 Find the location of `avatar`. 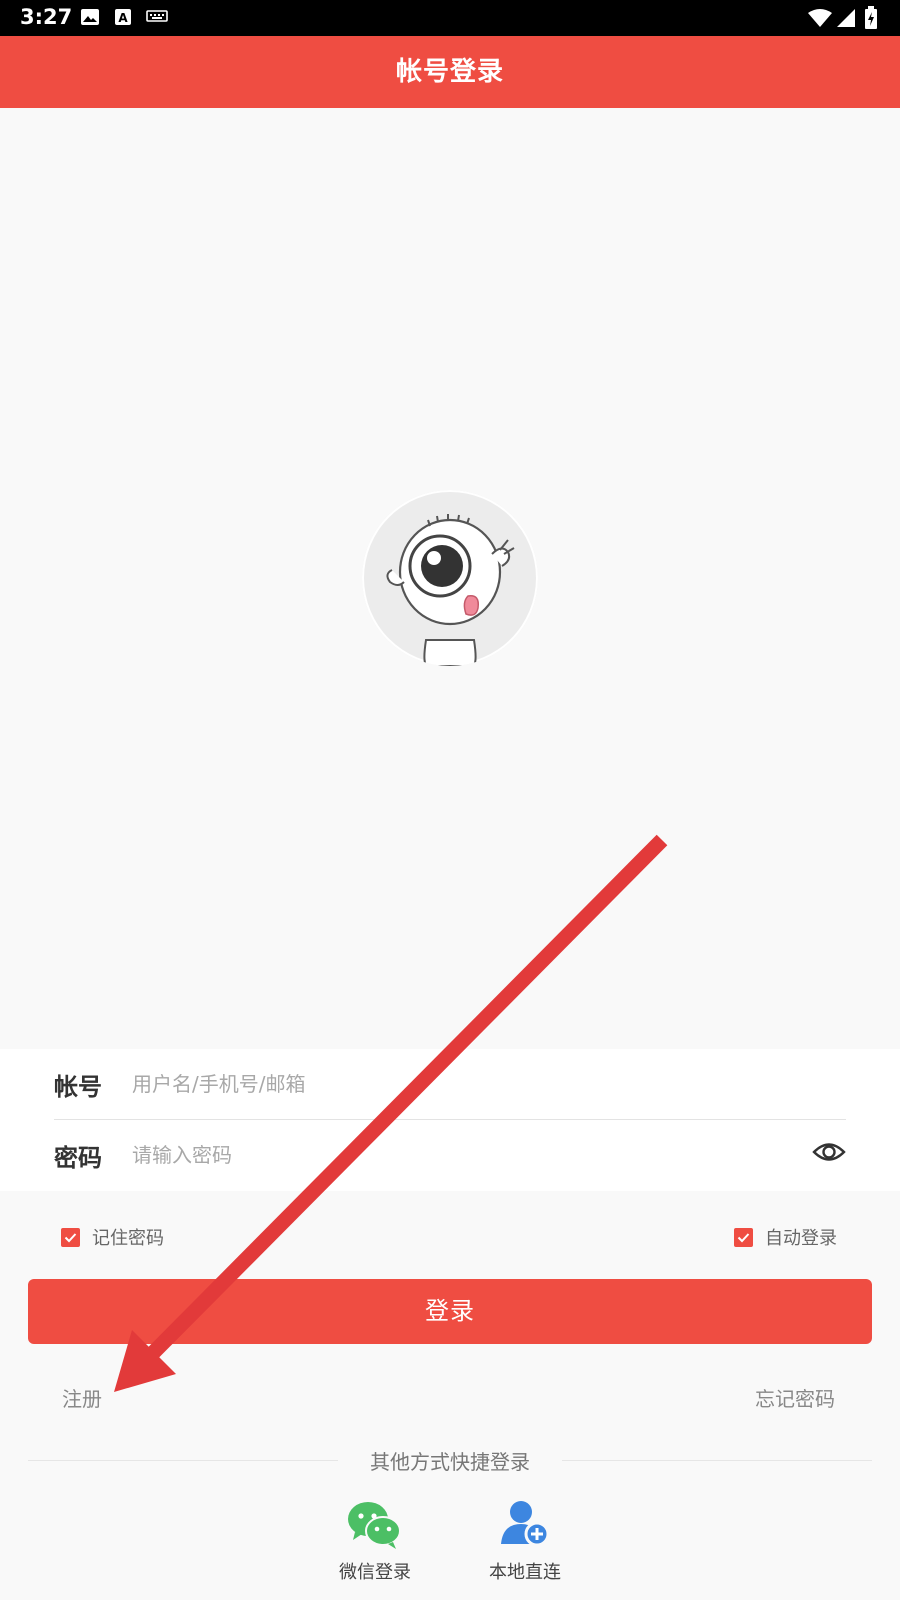

avatar is located at coordinates (450, 578).